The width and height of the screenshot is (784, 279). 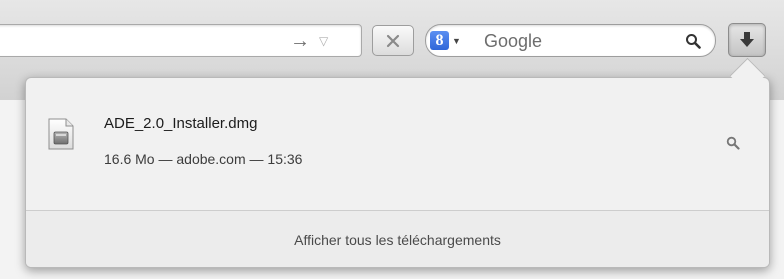 I want to click on close-icon, so click(x=393, y=40).